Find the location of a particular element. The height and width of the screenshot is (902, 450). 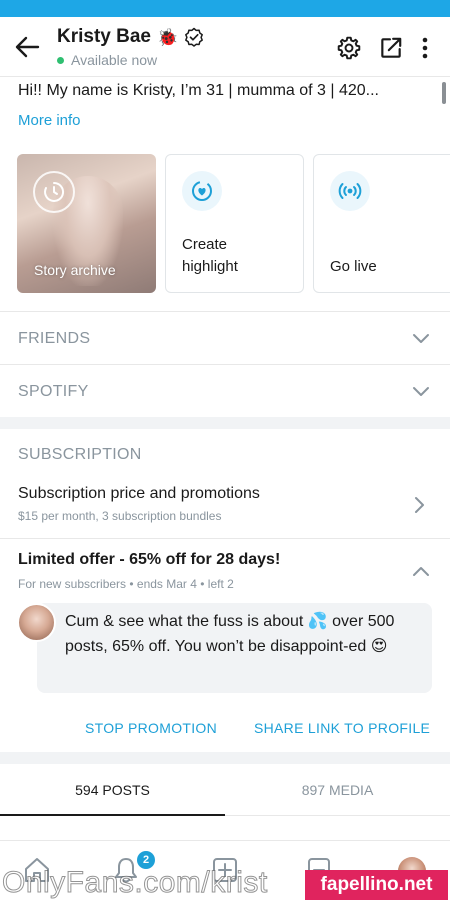

share-link-button: SHARE LINK TO PROFILE is located at coordinates (342, 728).